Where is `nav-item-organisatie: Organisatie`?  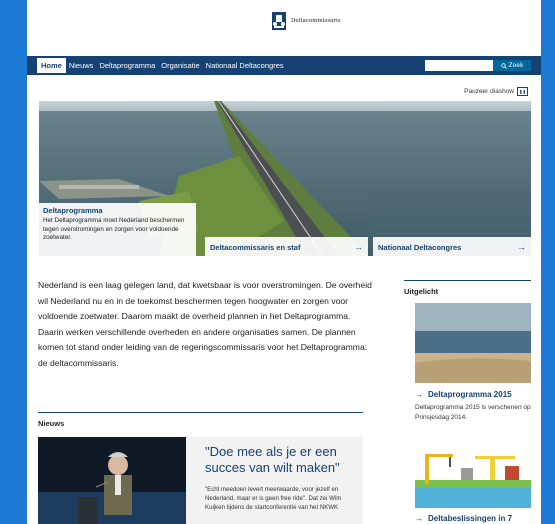 nav-item-organisatie: Organisatie is located at coordinates (180, 65).